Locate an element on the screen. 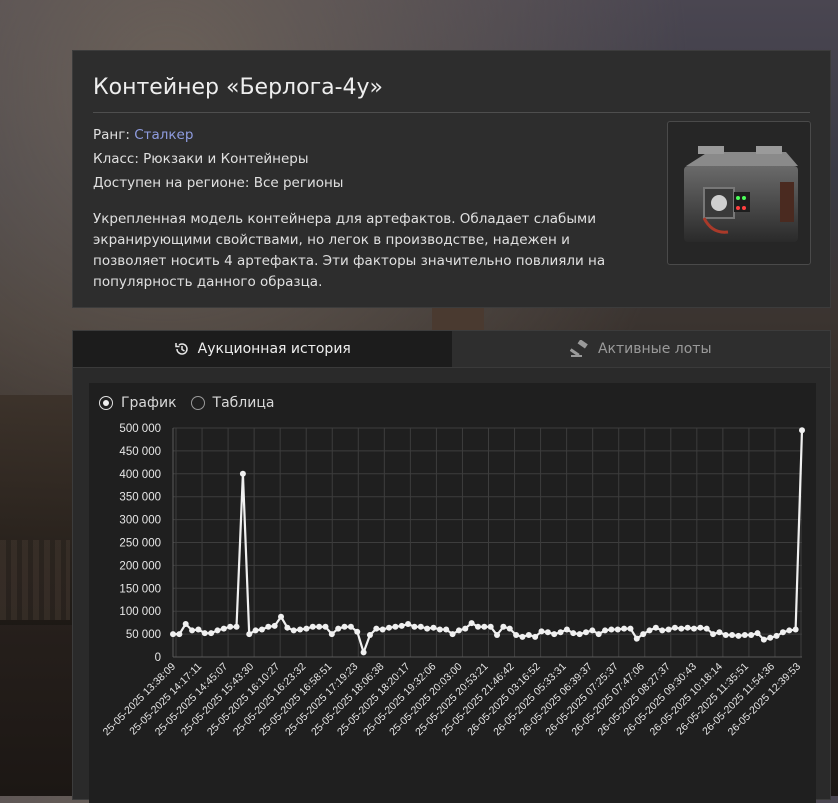 This screenshot has width=838, height=803. tab-active-lots: Активные лоты is located at coordinates (640, 349).